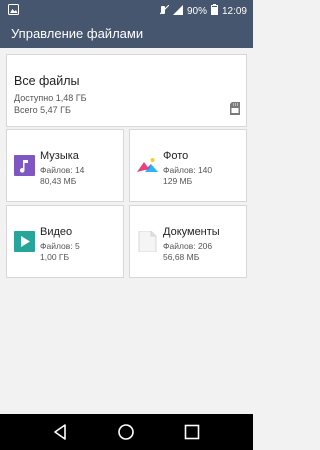 The width and height of the screenshot is (320, 450). I want to click on video-icon, so click(24, 241).